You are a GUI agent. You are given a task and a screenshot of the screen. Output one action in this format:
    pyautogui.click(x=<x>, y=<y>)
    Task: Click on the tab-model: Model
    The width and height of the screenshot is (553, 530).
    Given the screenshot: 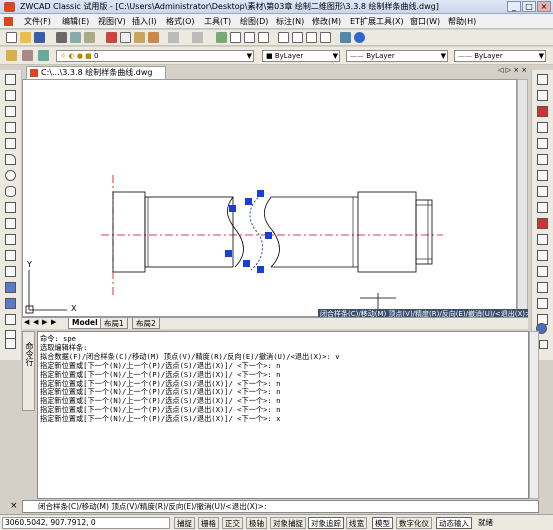 What is the action you would take?
    pyautogui.click(x=85, y=323)
    